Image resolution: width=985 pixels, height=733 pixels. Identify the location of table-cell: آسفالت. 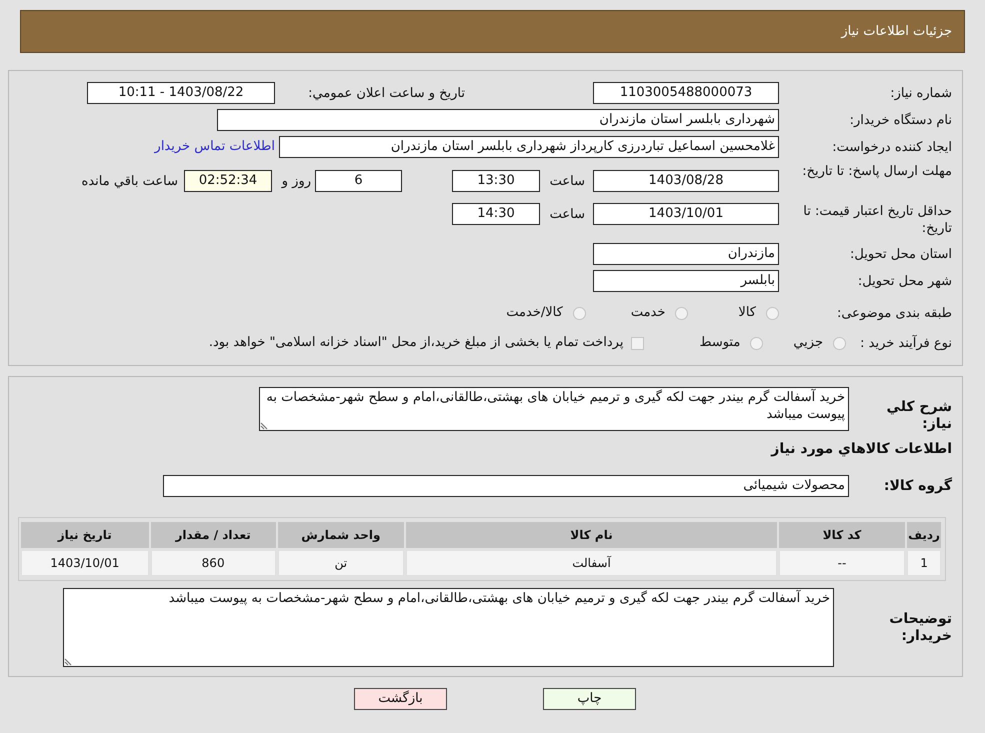
(591, 563).